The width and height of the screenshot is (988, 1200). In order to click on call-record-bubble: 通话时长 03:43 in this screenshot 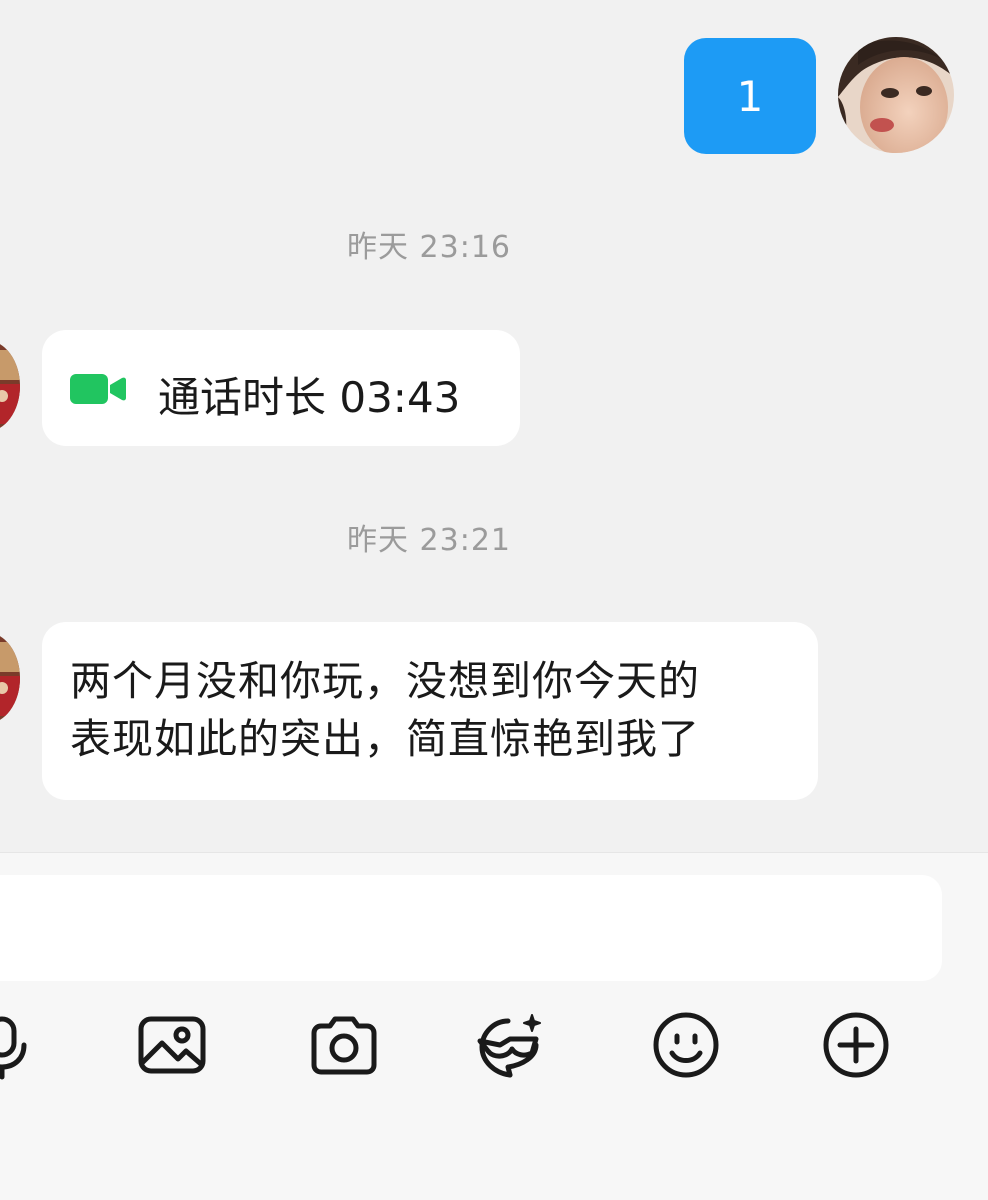, I will do `click(281, 388)`.